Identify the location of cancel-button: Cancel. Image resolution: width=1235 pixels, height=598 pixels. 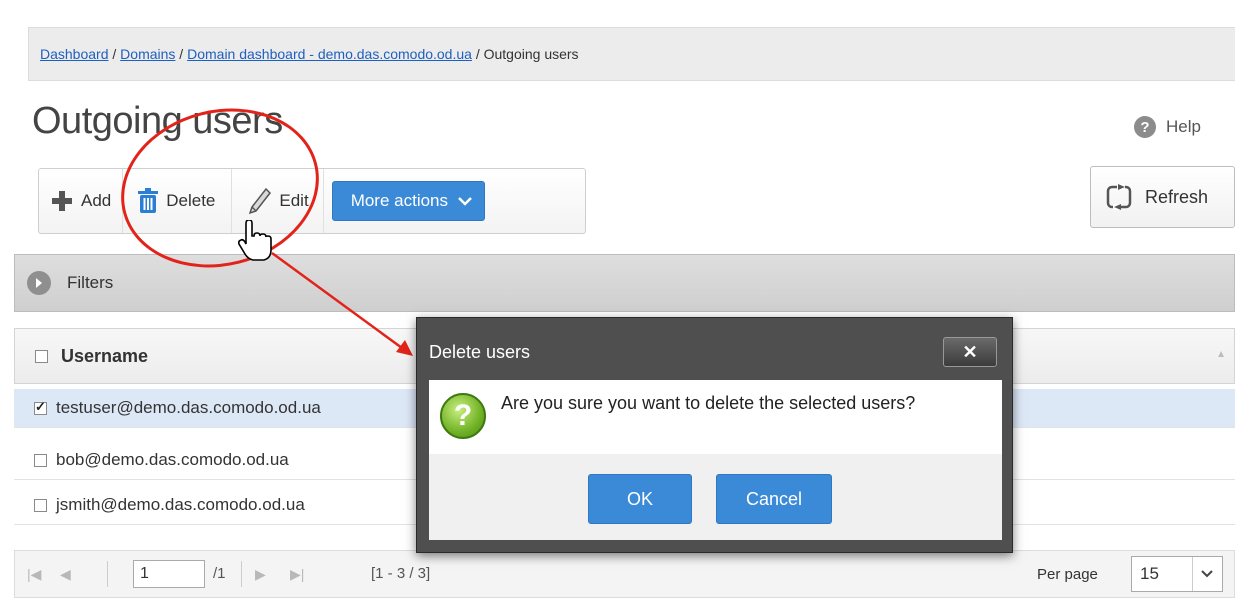
(774, 499).